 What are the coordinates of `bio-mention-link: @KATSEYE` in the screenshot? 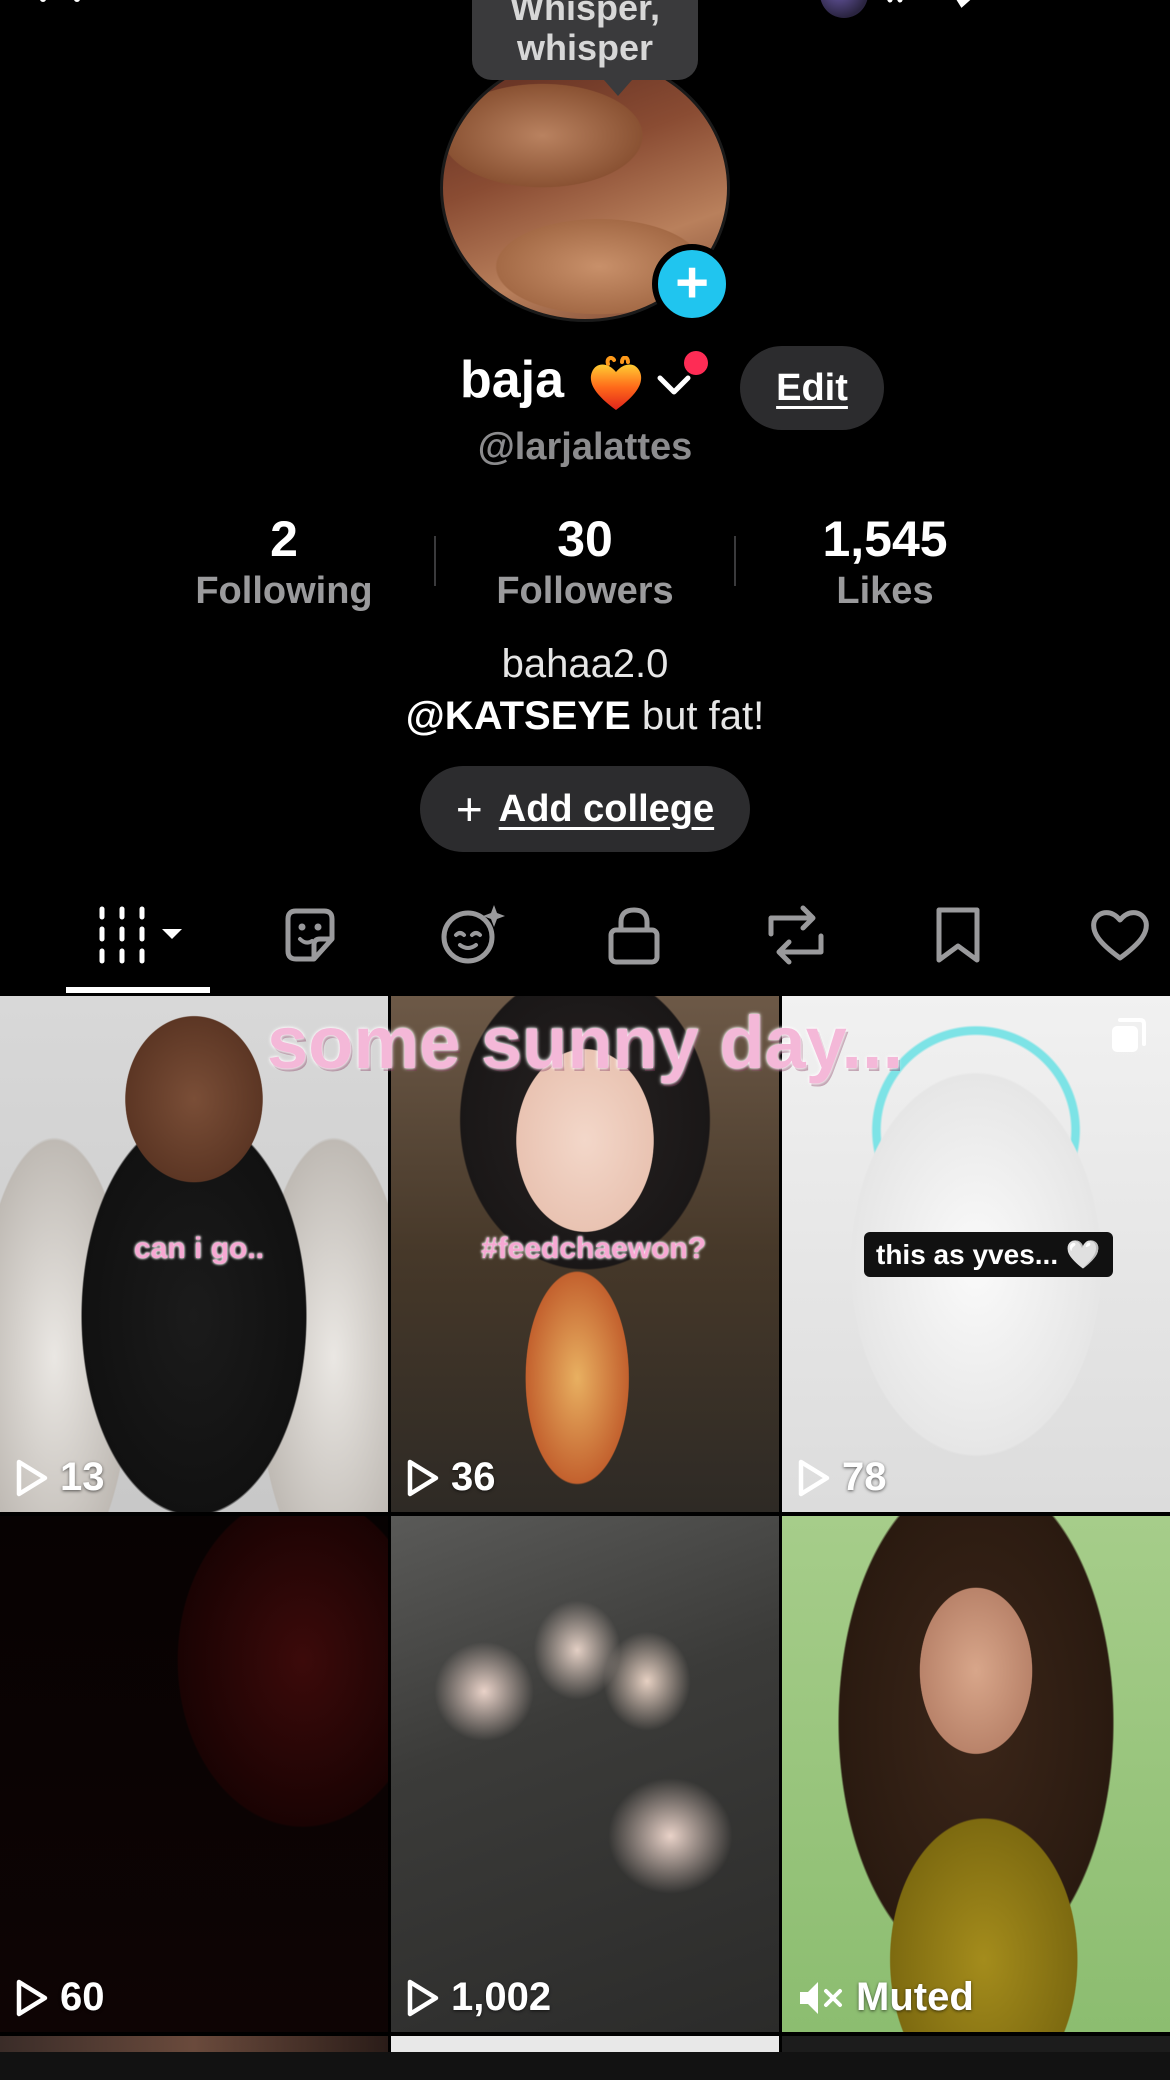 It's located at (518, 716).